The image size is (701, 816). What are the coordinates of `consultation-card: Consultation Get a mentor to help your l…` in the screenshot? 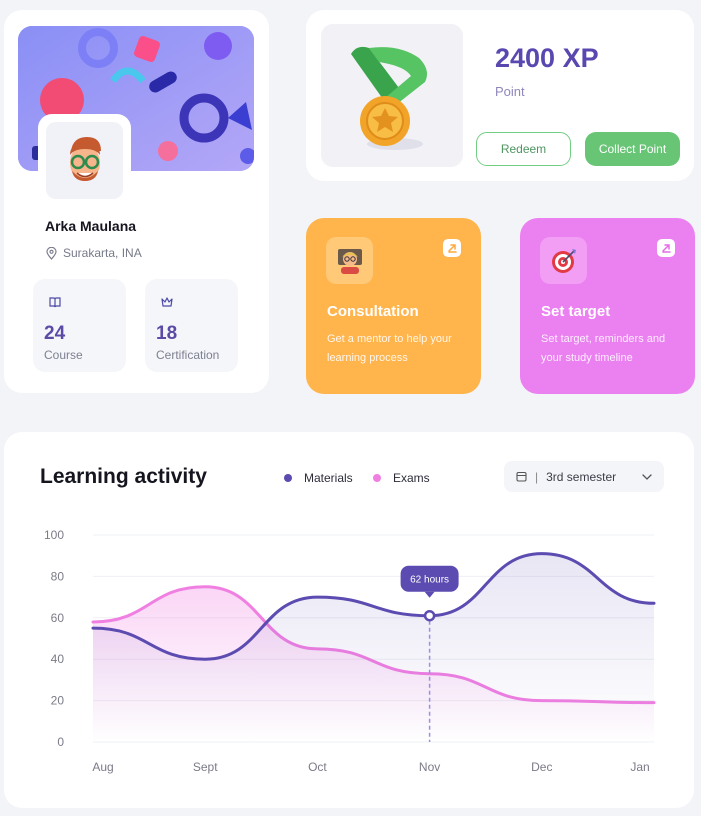 It's located at (393, 306).